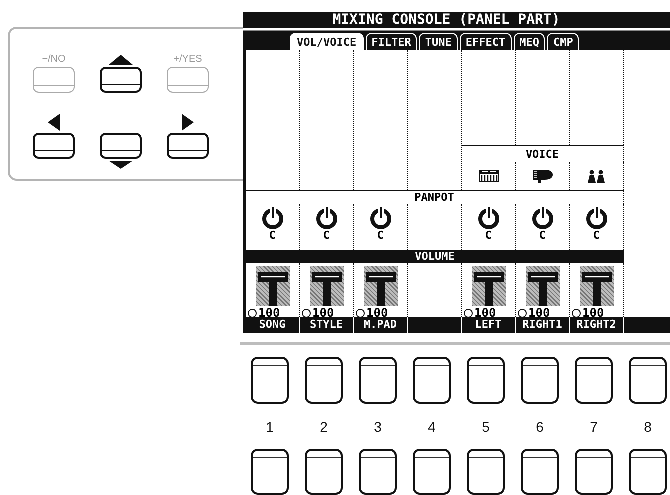  Describe the element at coordinates (327, 324) in the screenshot. I see `part-label: STYLE` at that location.